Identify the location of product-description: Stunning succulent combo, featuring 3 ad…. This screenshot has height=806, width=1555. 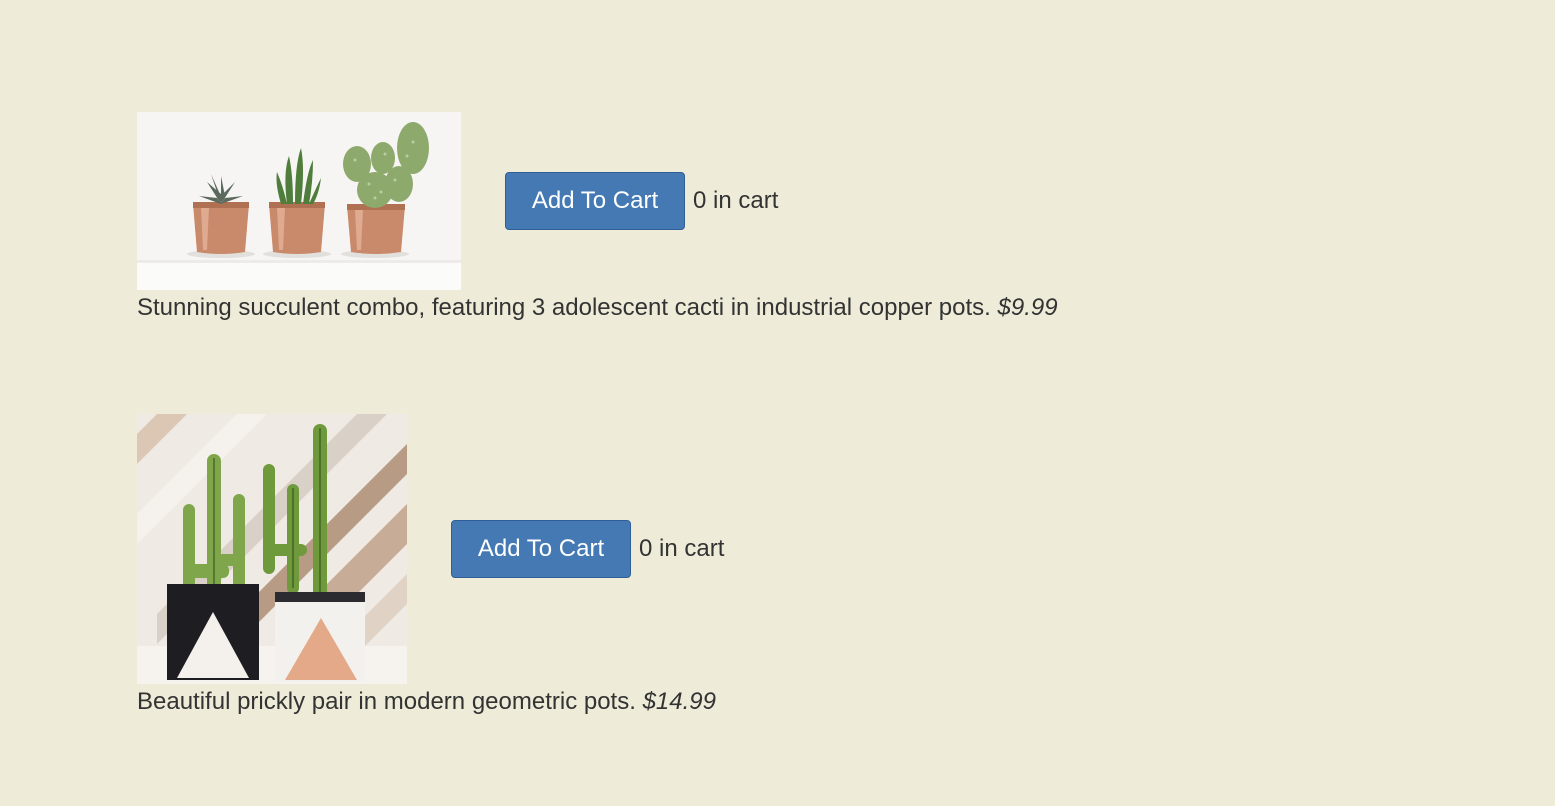
(597, 308).